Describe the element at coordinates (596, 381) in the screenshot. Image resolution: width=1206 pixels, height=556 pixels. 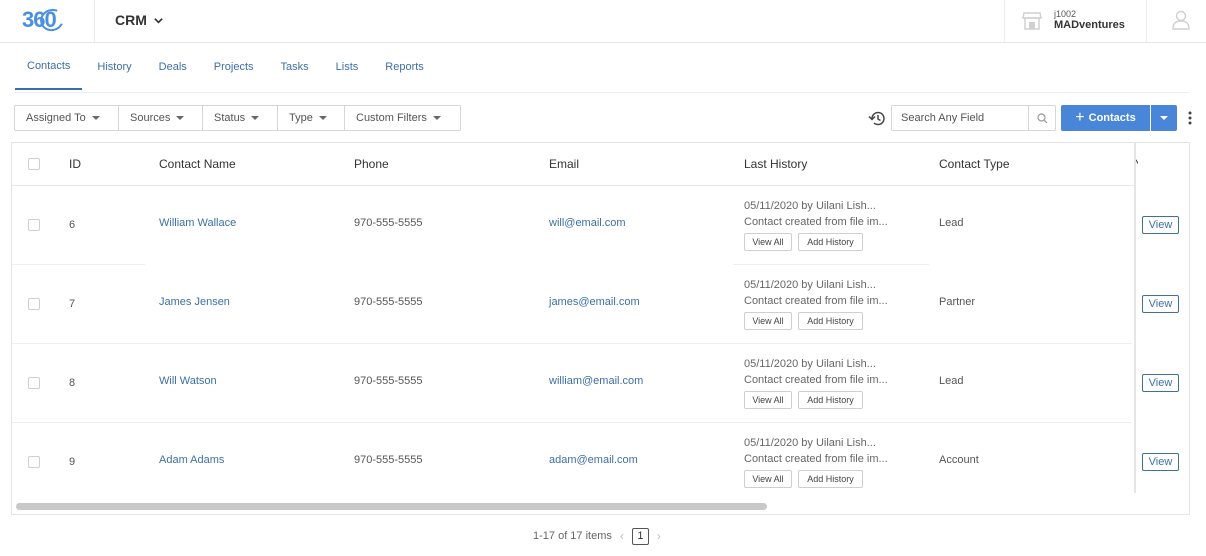
I see `contact-email-link: william@email.com` at that location.